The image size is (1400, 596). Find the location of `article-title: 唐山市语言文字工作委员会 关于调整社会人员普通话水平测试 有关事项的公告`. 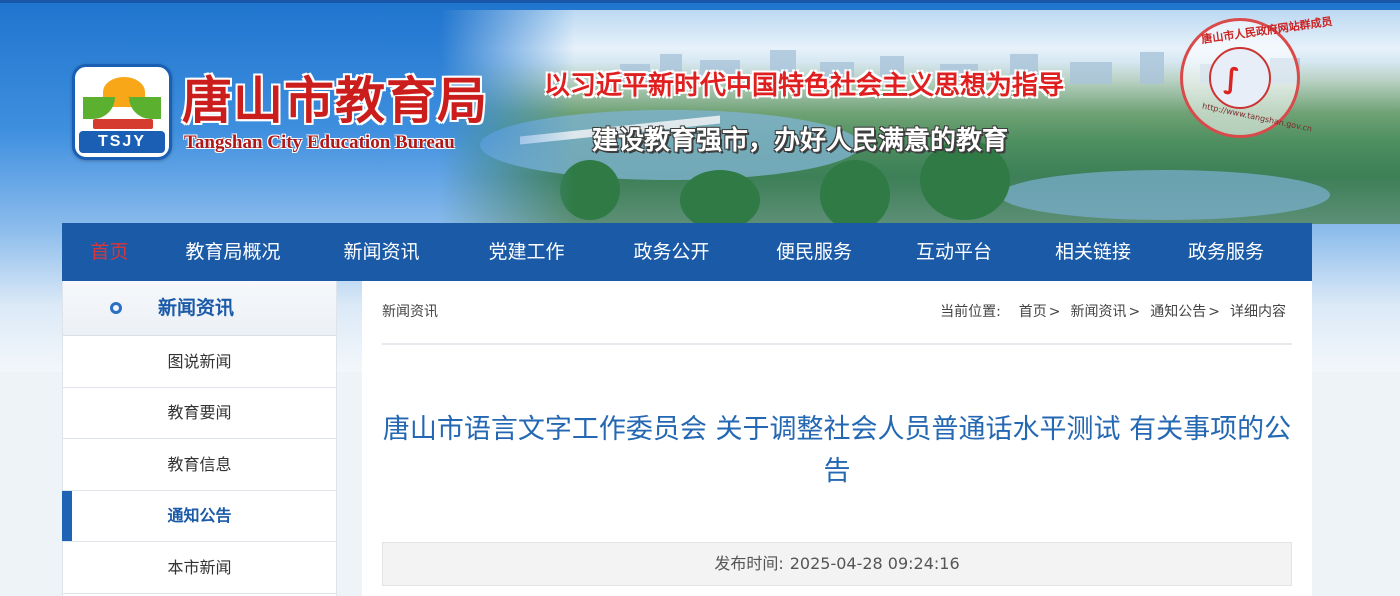

article-title: 唐山市语言文字工作委员会 关于调整社会人员普通话水平测试 有关事项的公告 is located at coordinates (837, 450).